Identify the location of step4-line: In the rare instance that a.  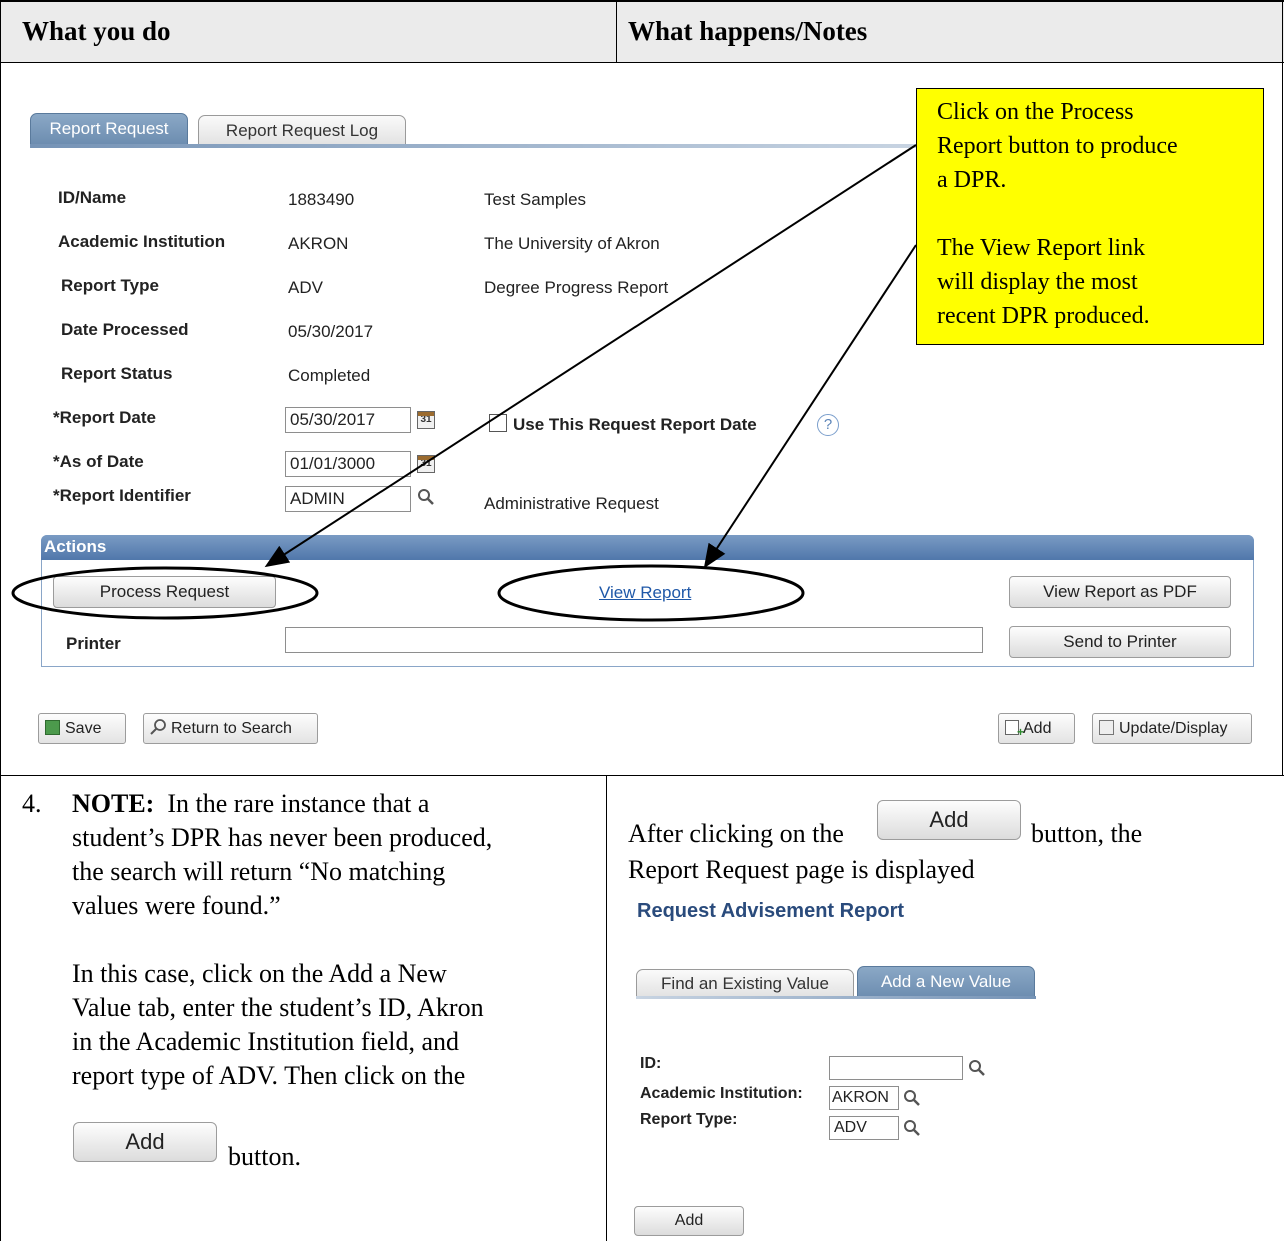
(298, 803).